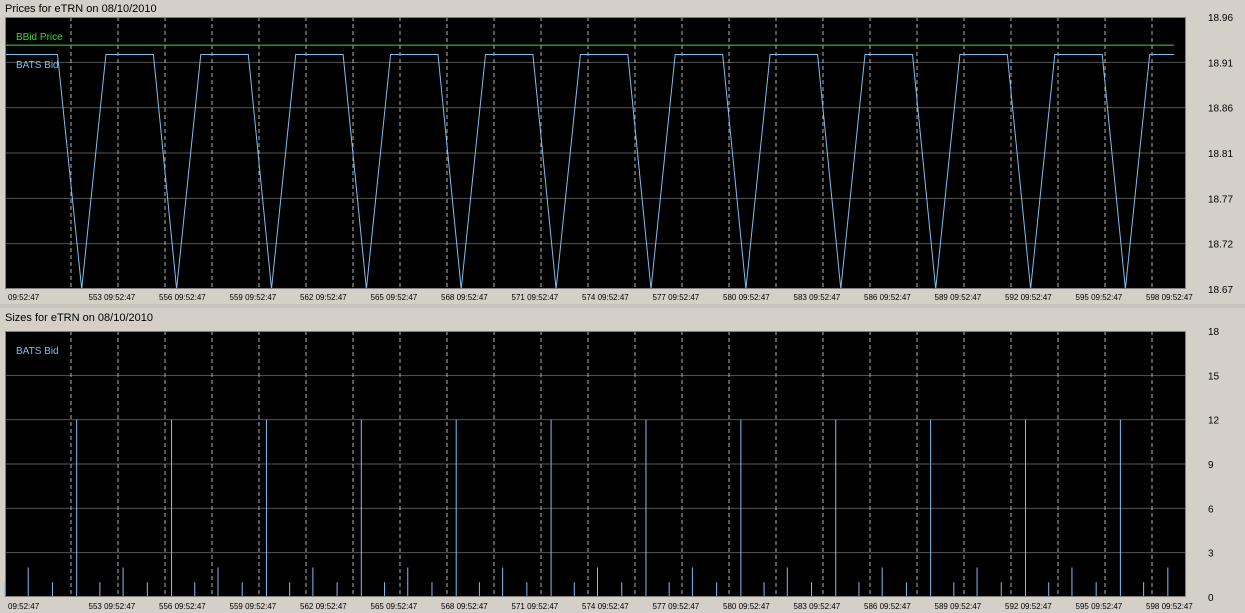  I want to click on y-tick-label: 18.72, so click(1220, 245).